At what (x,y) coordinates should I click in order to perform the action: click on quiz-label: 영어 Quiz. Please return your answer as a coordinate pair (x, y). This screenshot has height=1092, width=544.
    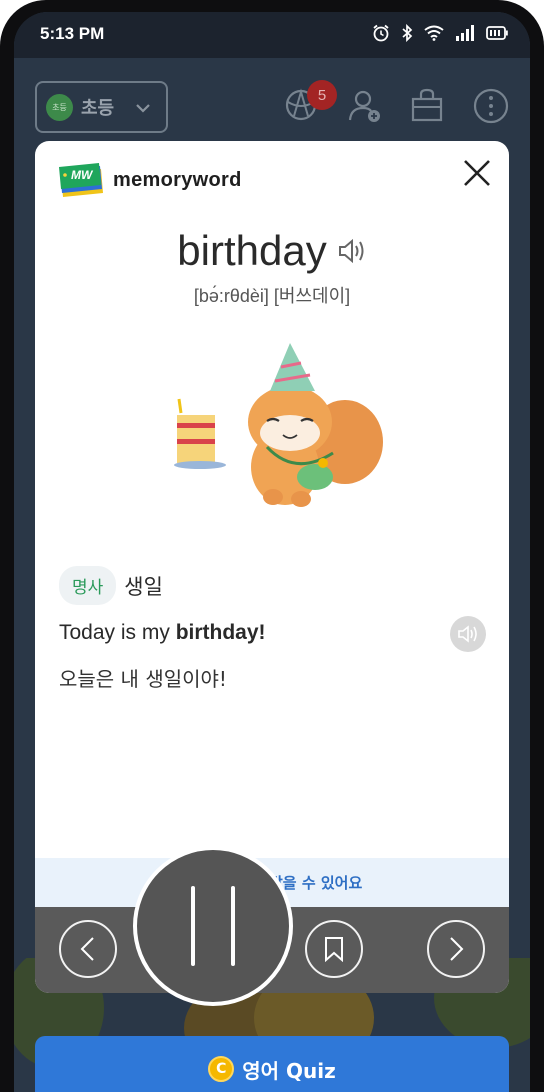
    Looking at the image, I should click on (289, 1070).